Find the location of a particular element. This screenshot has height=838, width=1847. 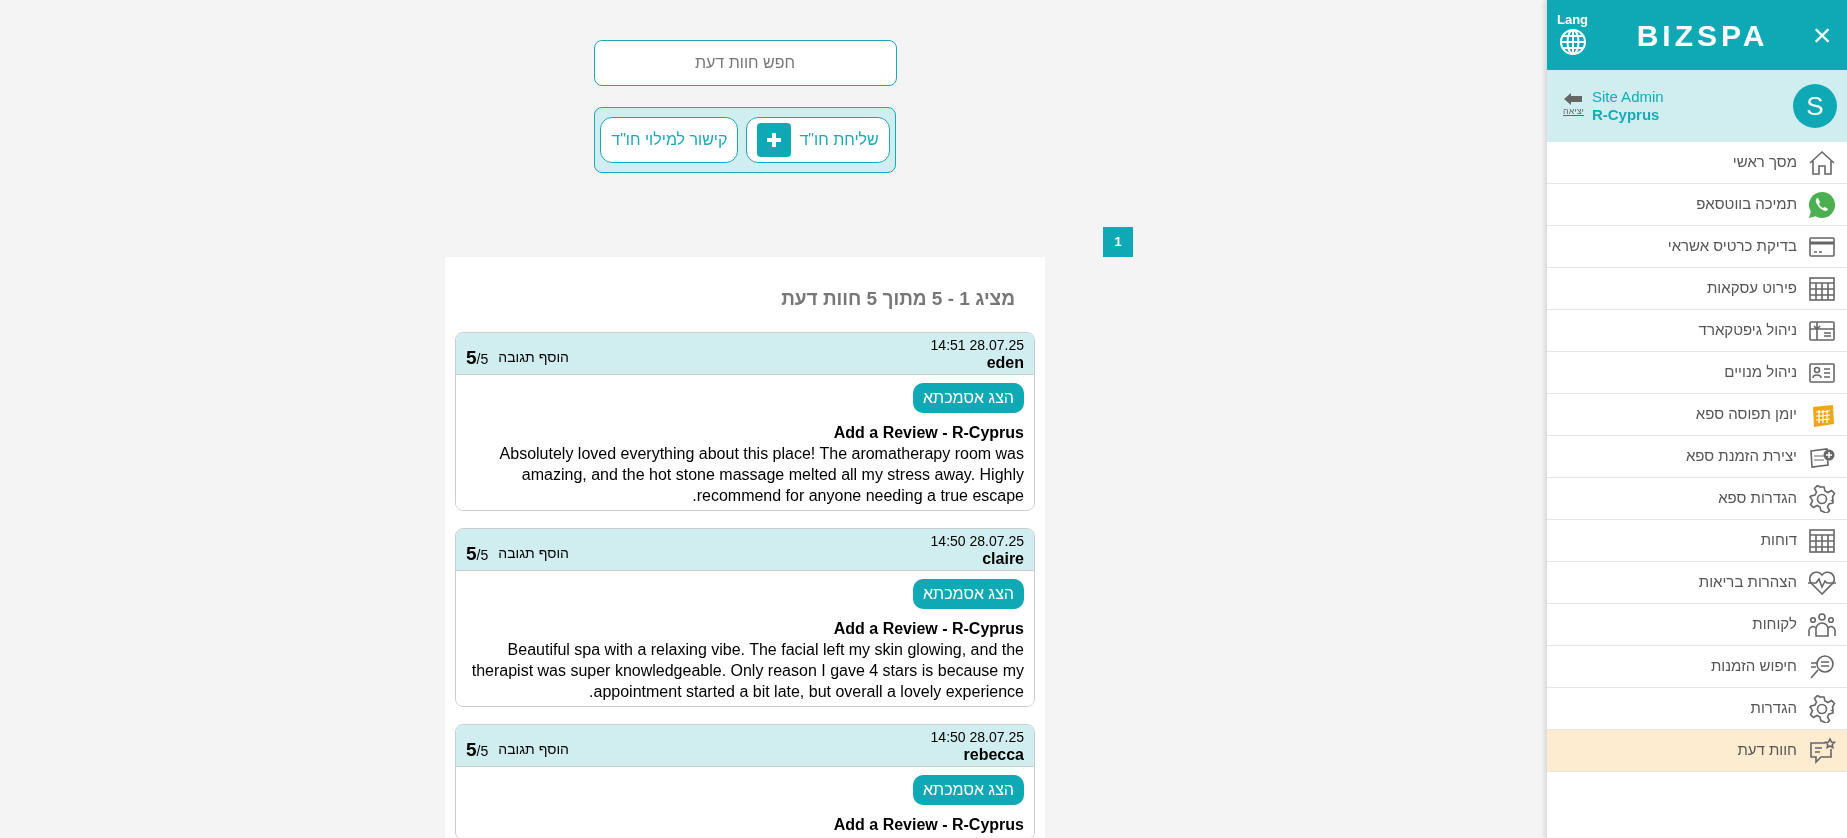

search-field: חפש חוות דעת is located at coordinates (745, 63).